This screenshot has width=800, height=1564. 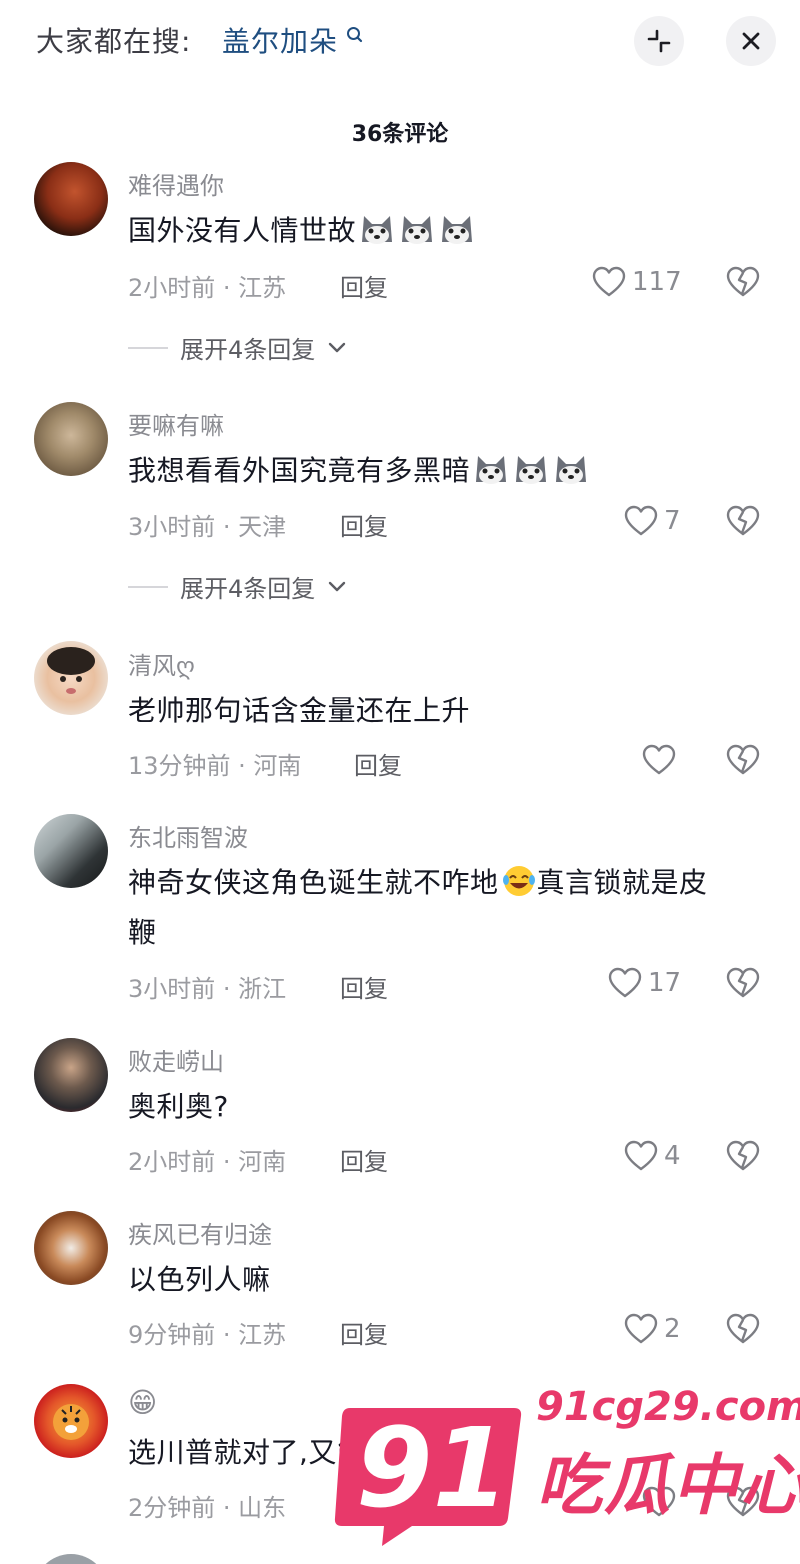 What do you see at coordinates (622, 882) in the screenshot?
I see `comment-text-content: 真言锁就是皮` at bounding box center [622, 882].